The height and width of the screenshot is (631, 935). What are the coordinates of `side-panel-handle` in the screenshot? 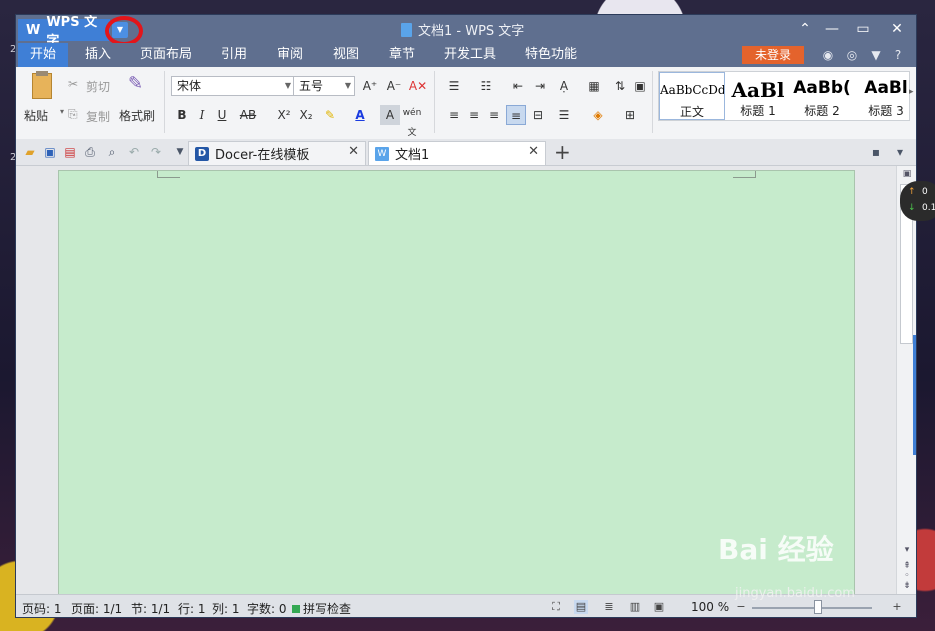 It's located at (914, 395).